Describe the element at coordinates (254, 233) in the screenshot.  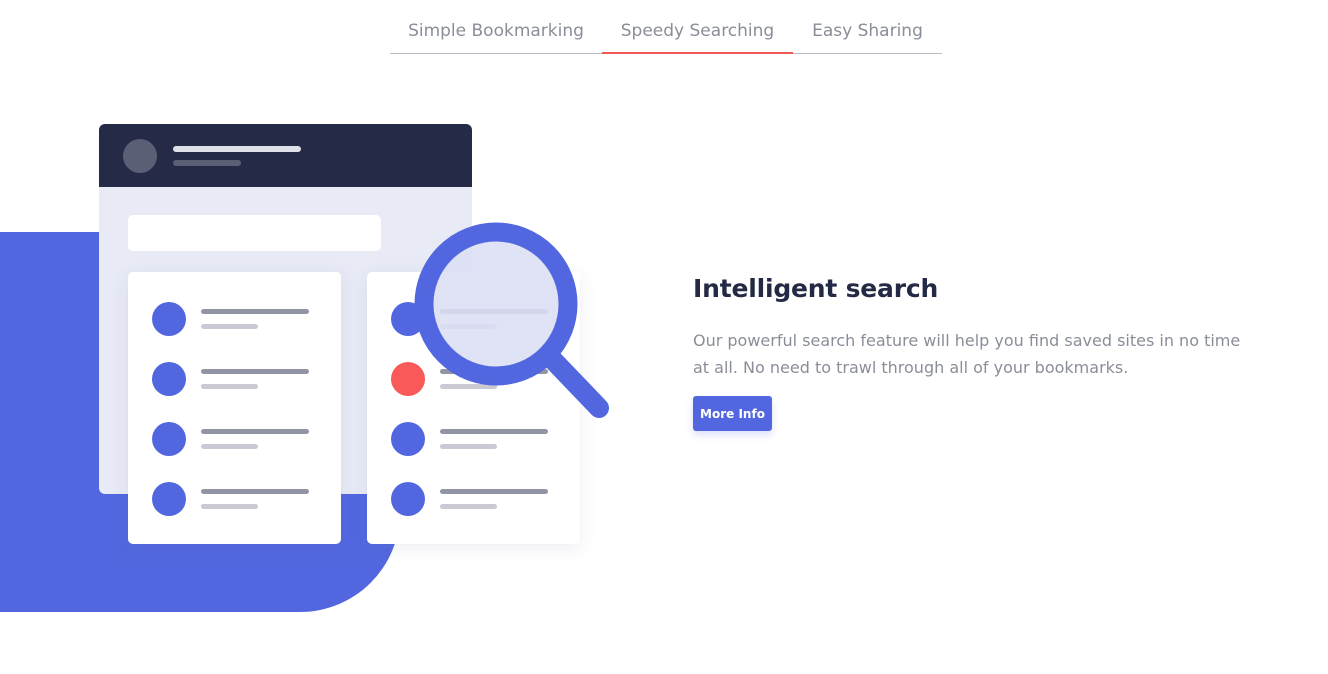
I see `search-bar` at that location.